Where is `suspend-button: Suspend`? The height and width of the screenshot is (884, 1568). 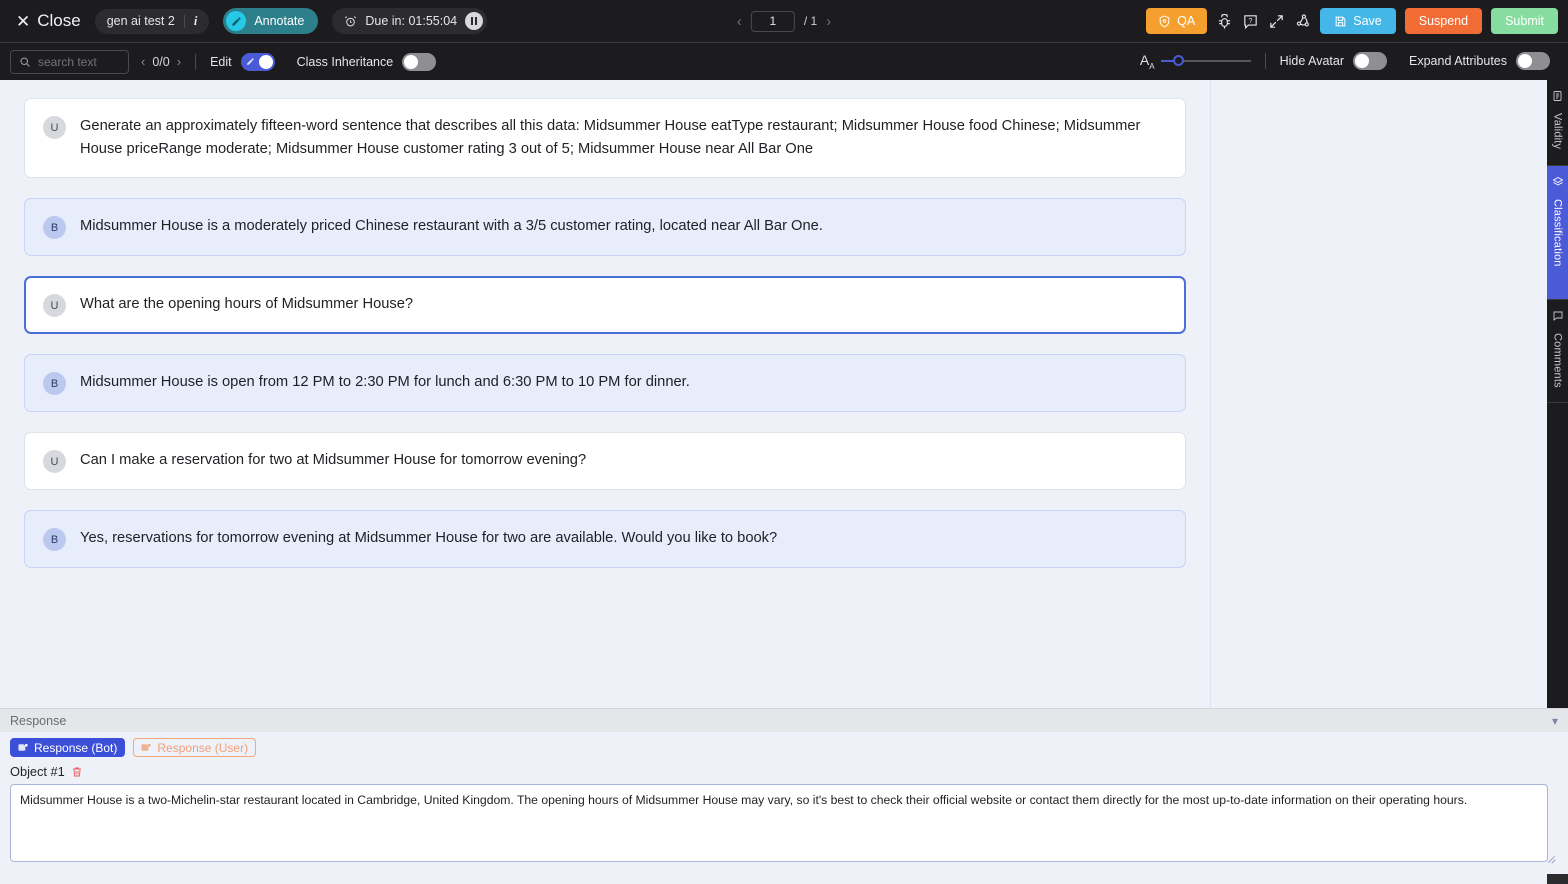 suspend-button: Suspend is located at coordinates (1443, 21).